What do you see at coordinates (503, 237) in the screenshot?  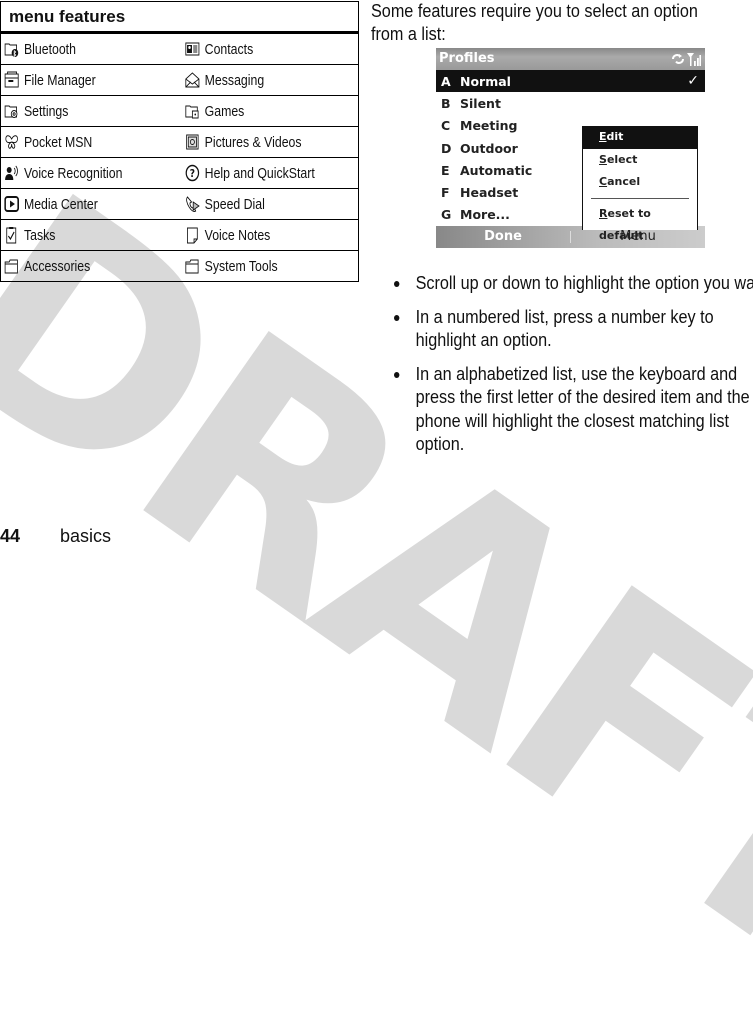 I see `done-softkey: Done` at bounding box center [503, 237].